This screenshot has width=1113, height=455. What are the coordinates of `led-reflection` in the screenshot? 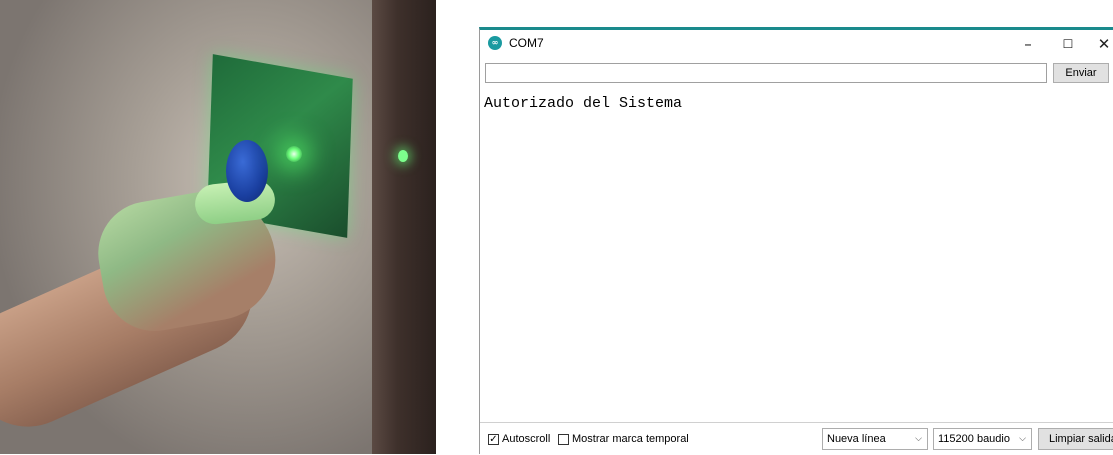 It's located at (403, 156).